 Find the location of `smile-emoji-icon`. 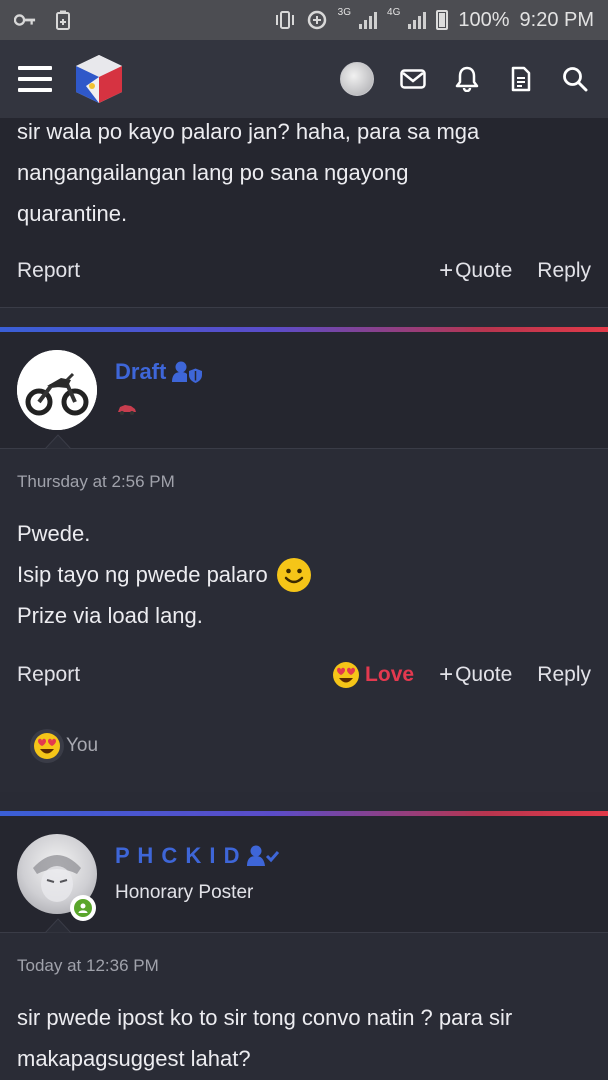

smile-emoji-icon is located at coordinates (293, 574).